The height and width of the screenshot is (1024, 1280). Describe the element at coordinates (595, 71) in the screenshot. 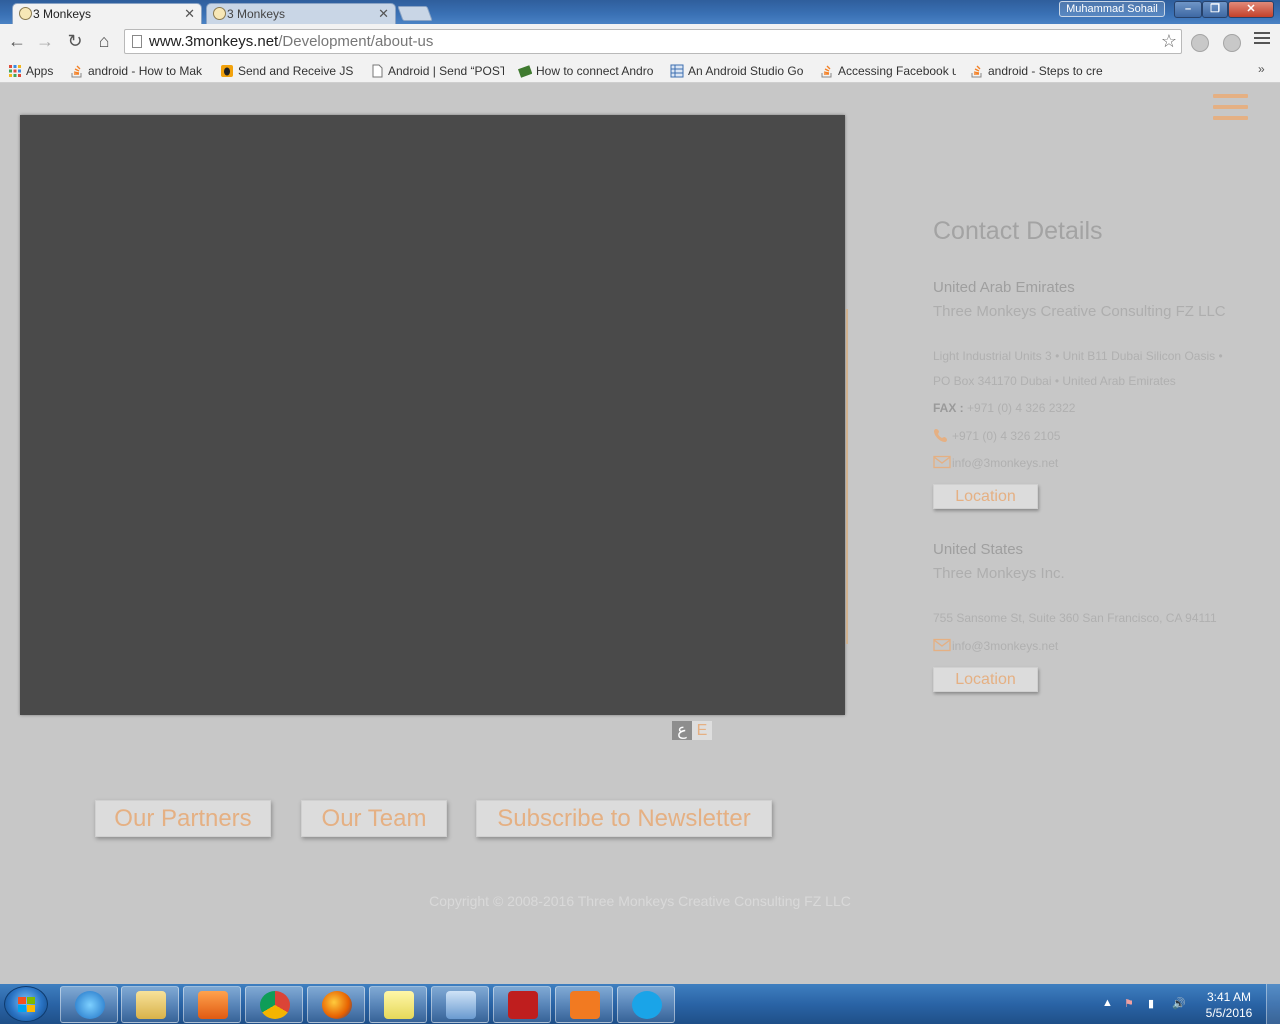

I see `bookmark-label: How to connect Andro` at that location.